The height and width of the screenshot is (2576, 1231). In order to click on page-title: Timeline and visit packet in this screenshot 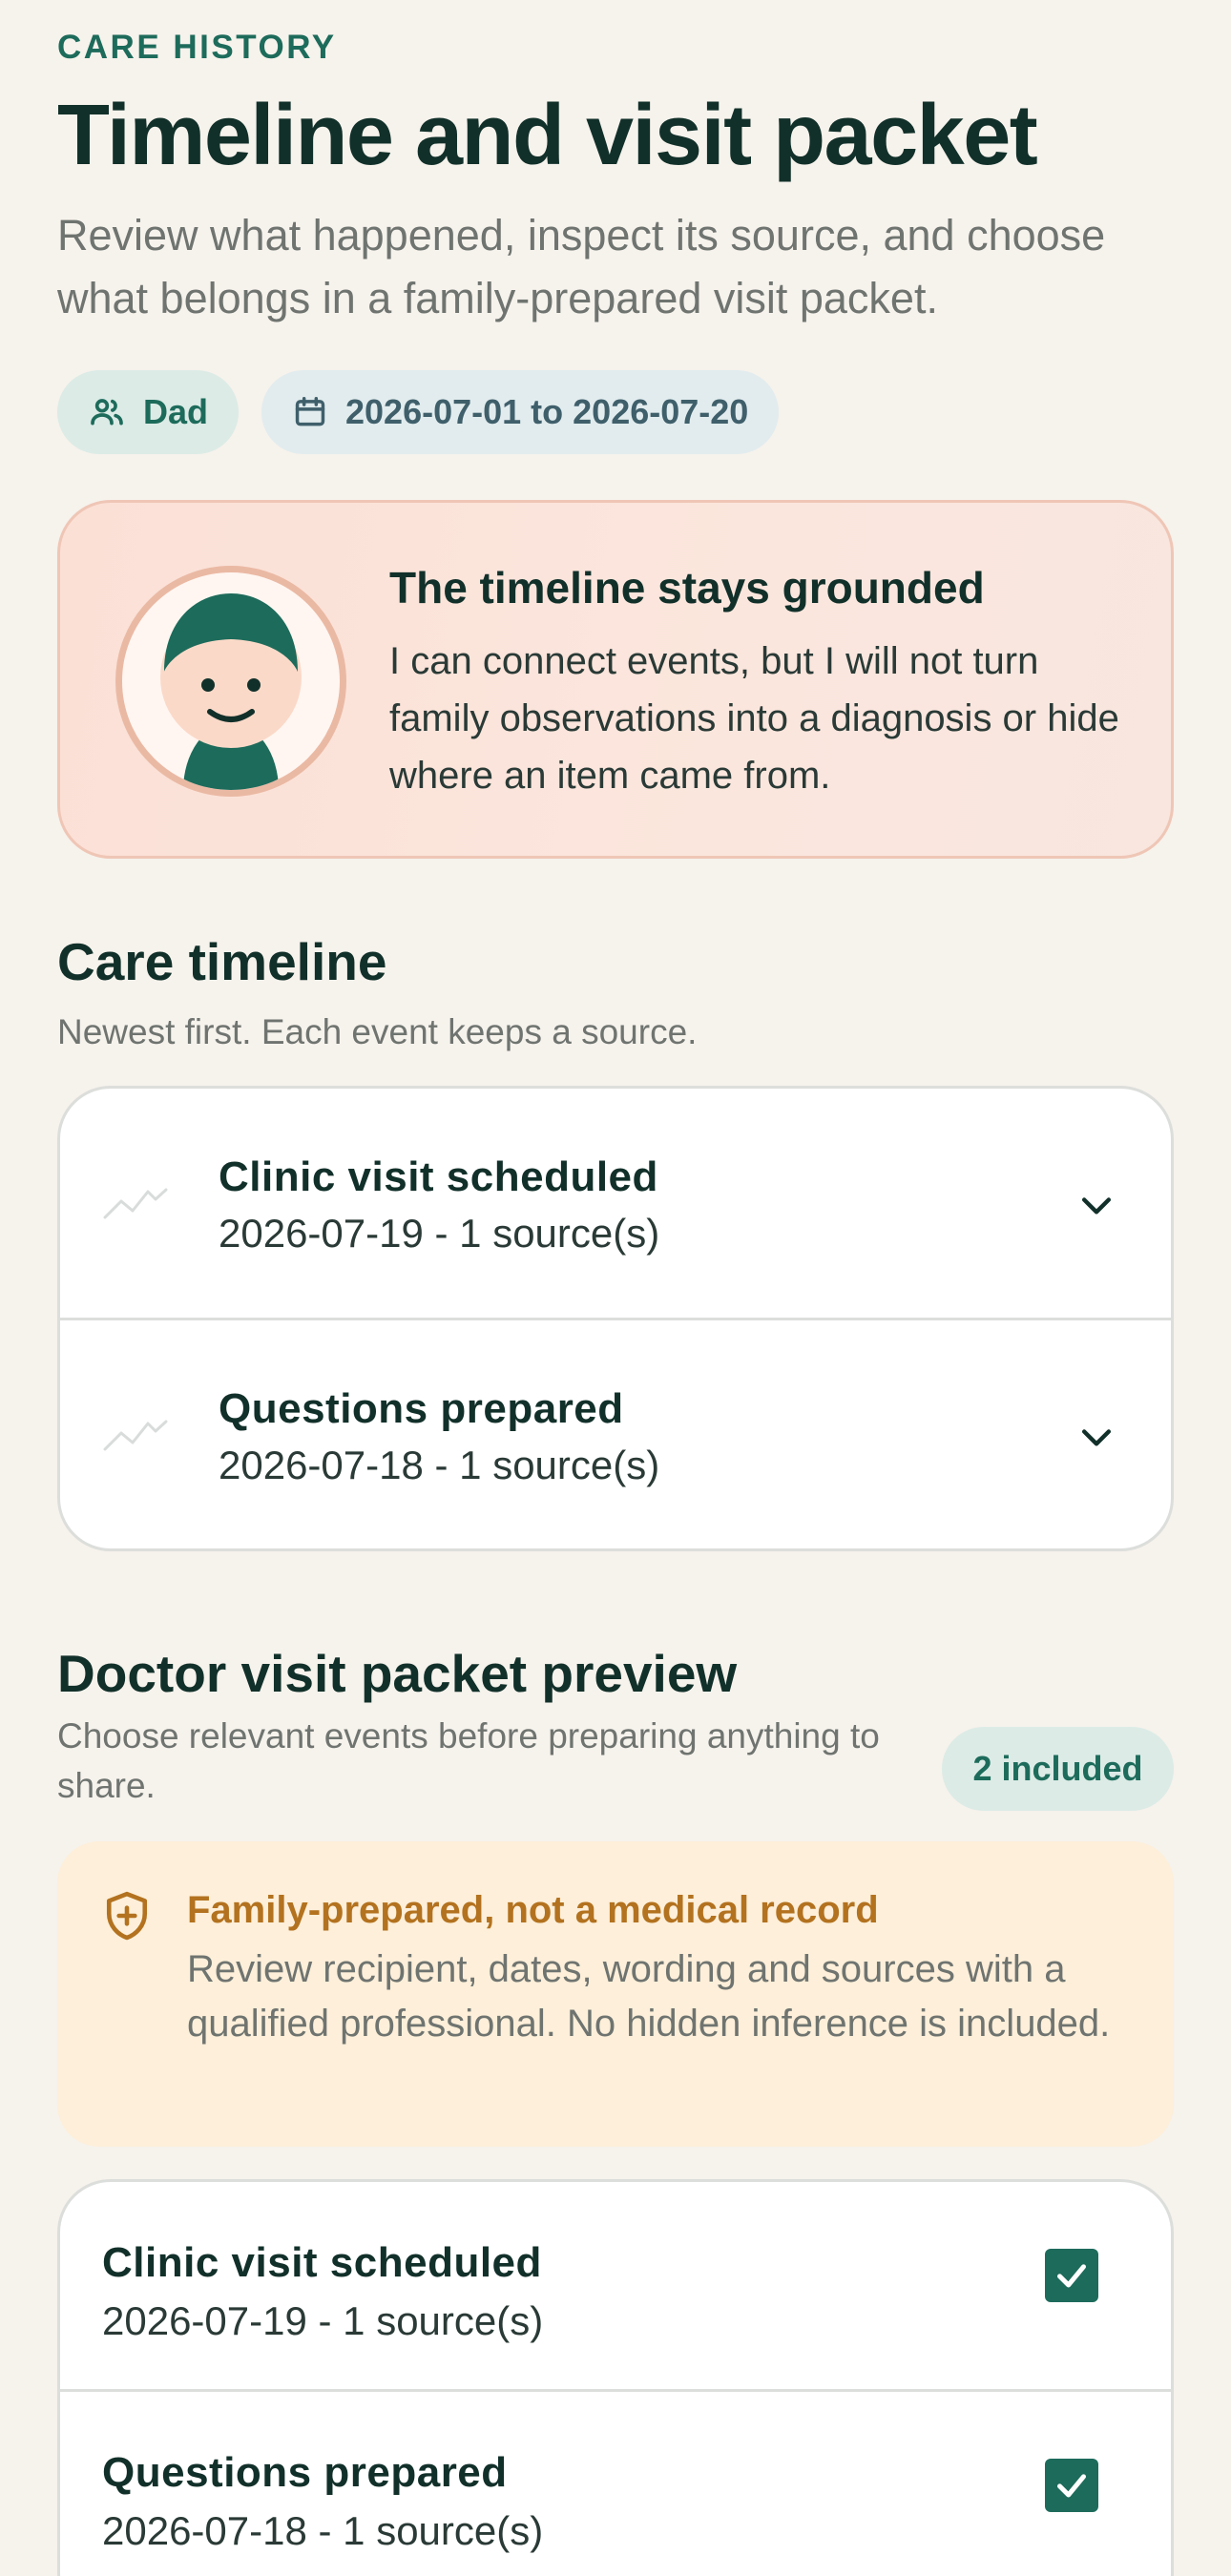, I will do `click(547, 135)`.